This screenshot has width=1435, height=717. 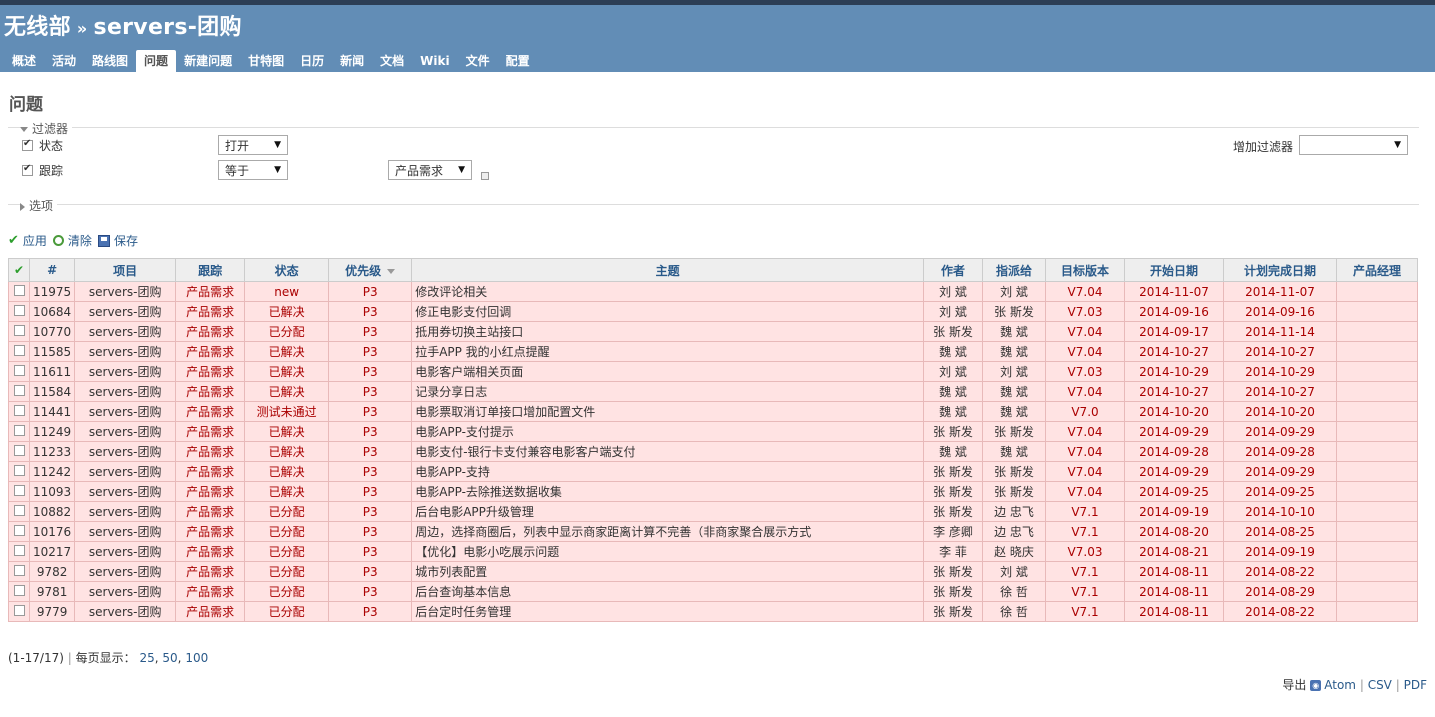 I want to click on toggle-all-header: ✔, so click(x=19, y=270).